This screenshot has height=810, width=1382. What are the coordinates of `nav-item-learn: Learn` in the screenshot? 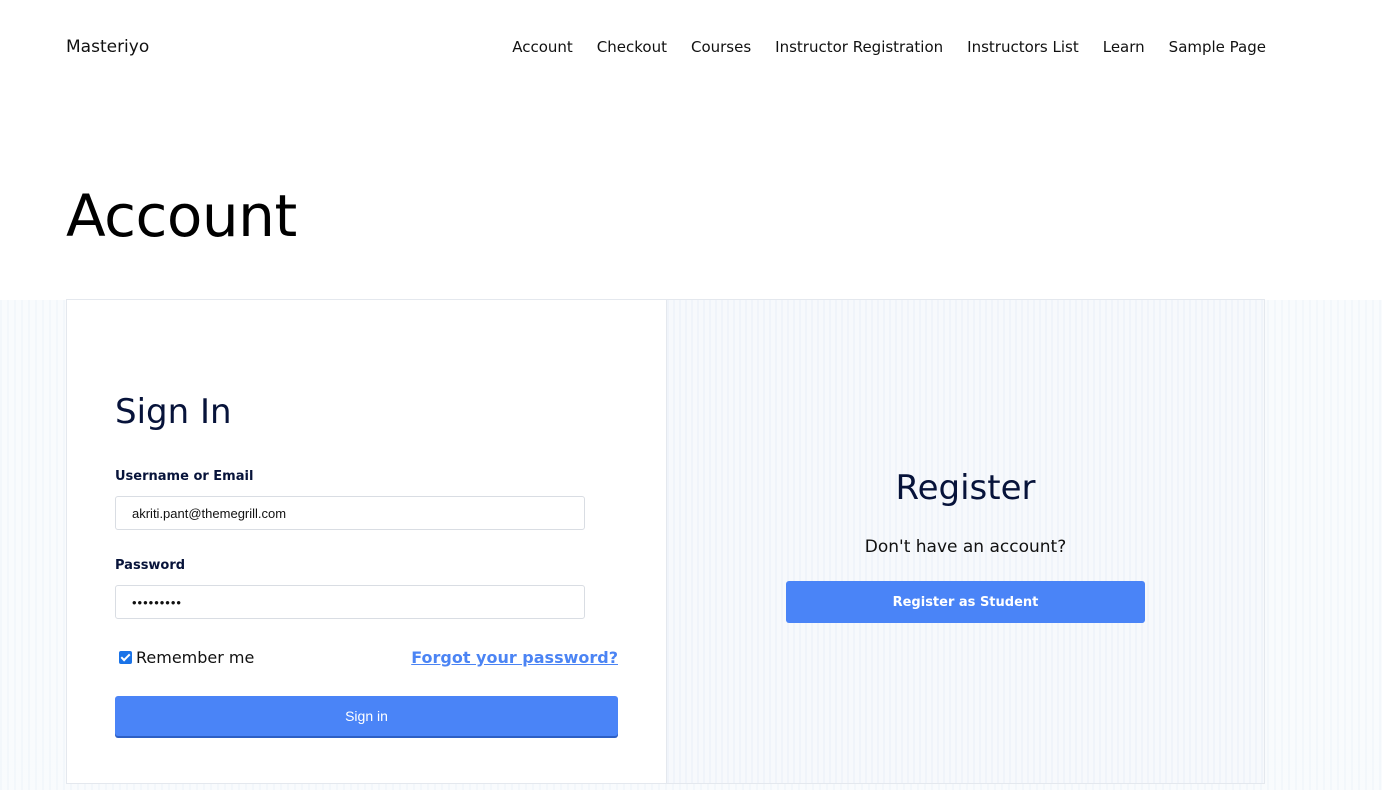 It's located at (1124, 47).